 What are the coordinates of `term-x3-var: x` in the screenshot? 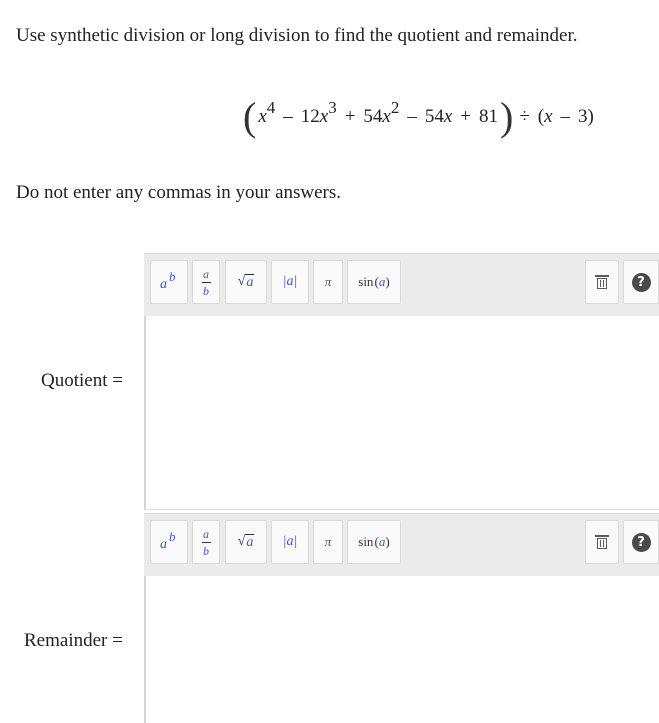 It's located at (324, 116).